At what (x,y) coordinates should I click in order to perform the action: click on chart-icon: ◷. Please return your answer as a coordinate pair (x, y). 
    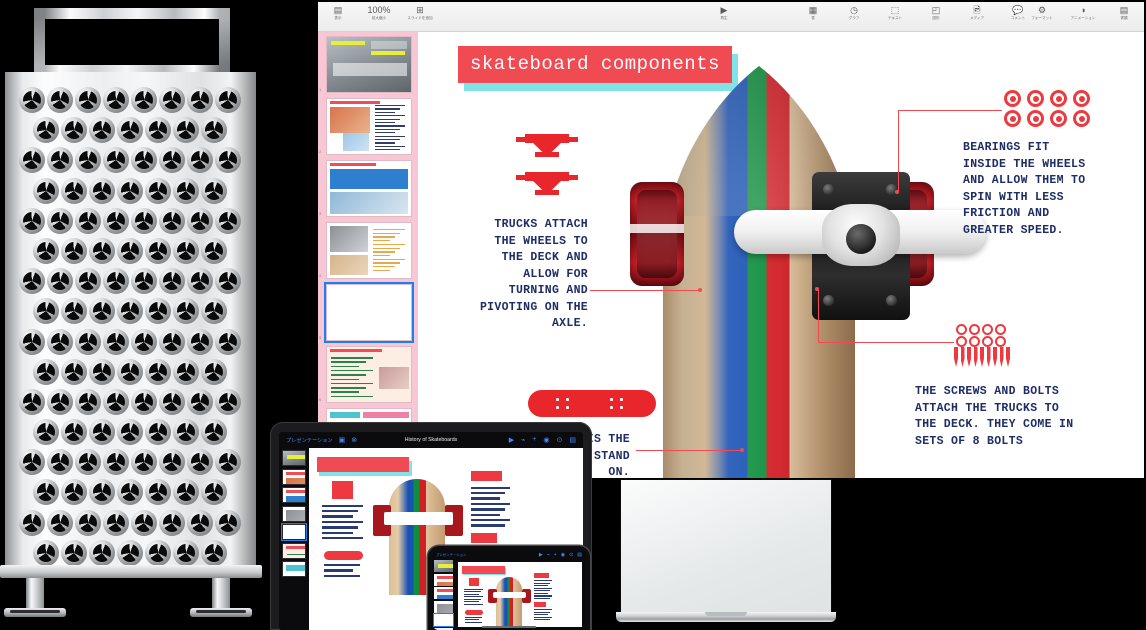
    Looking at the image, I should click on (854, 10).